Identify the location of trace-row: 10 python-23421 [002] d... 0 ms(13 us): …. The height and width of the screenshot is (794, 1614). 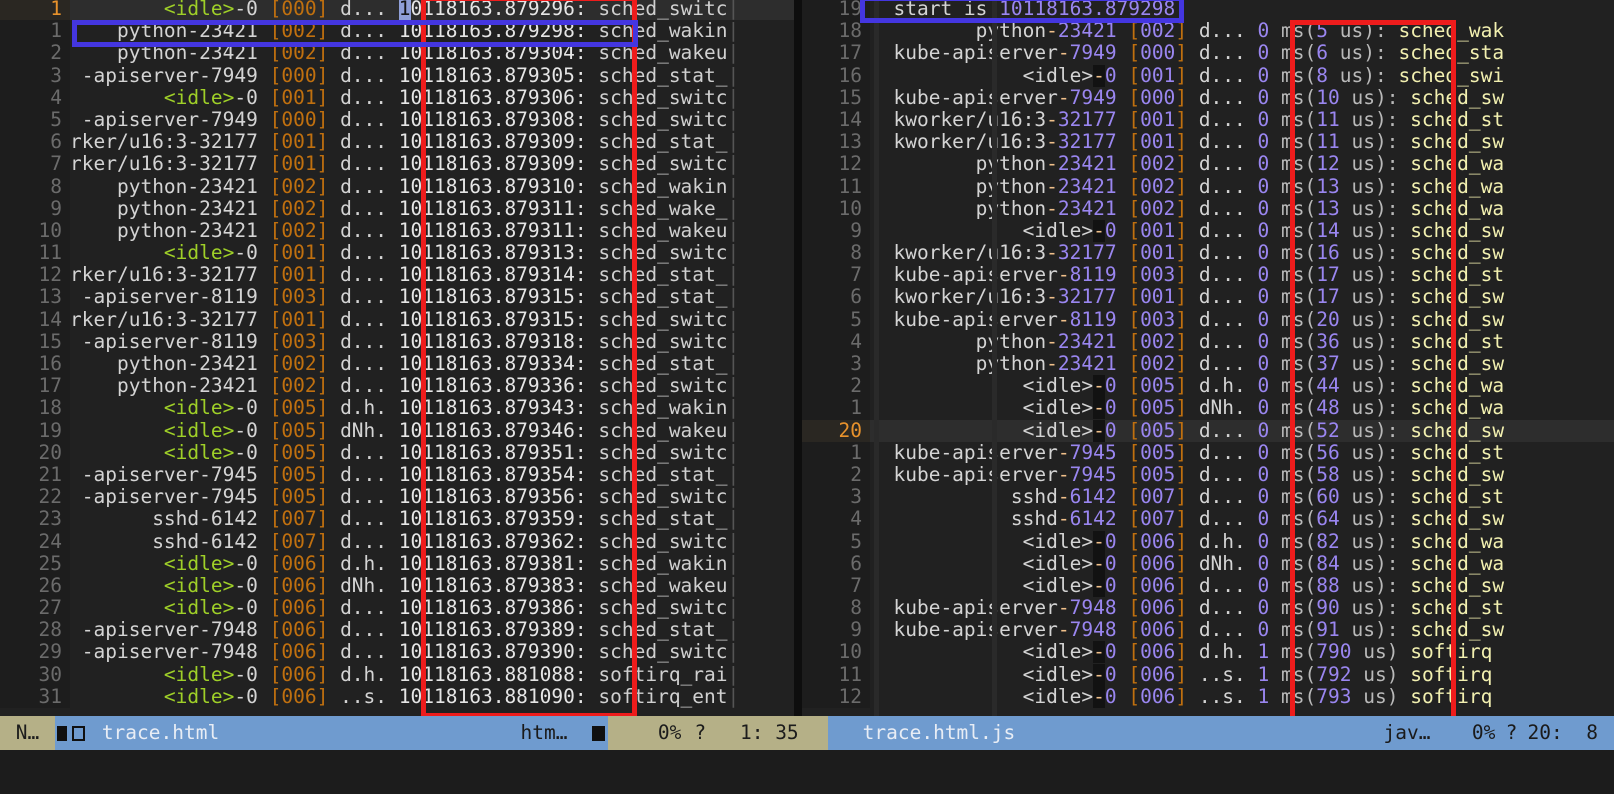
(1208, 208).